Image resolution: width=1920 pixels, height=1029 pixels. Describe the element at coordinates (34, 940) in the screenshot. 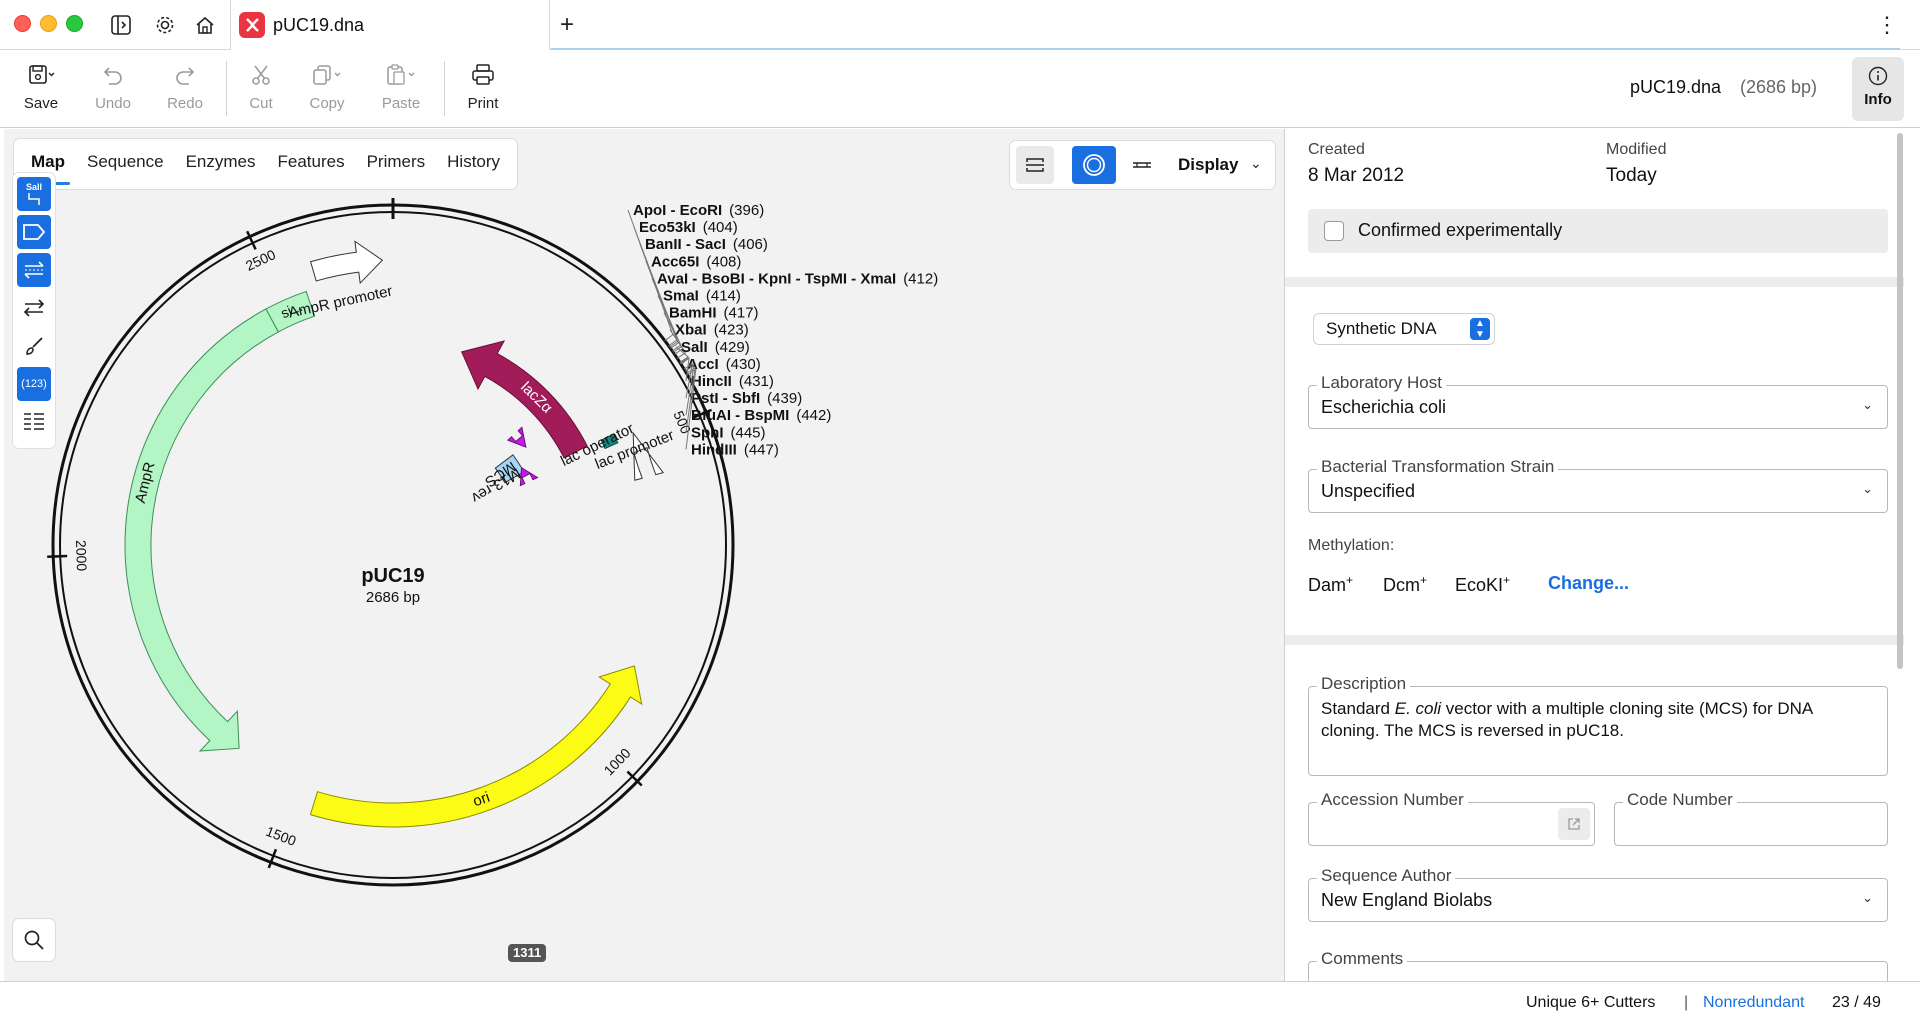

I see `search-button` at that location.